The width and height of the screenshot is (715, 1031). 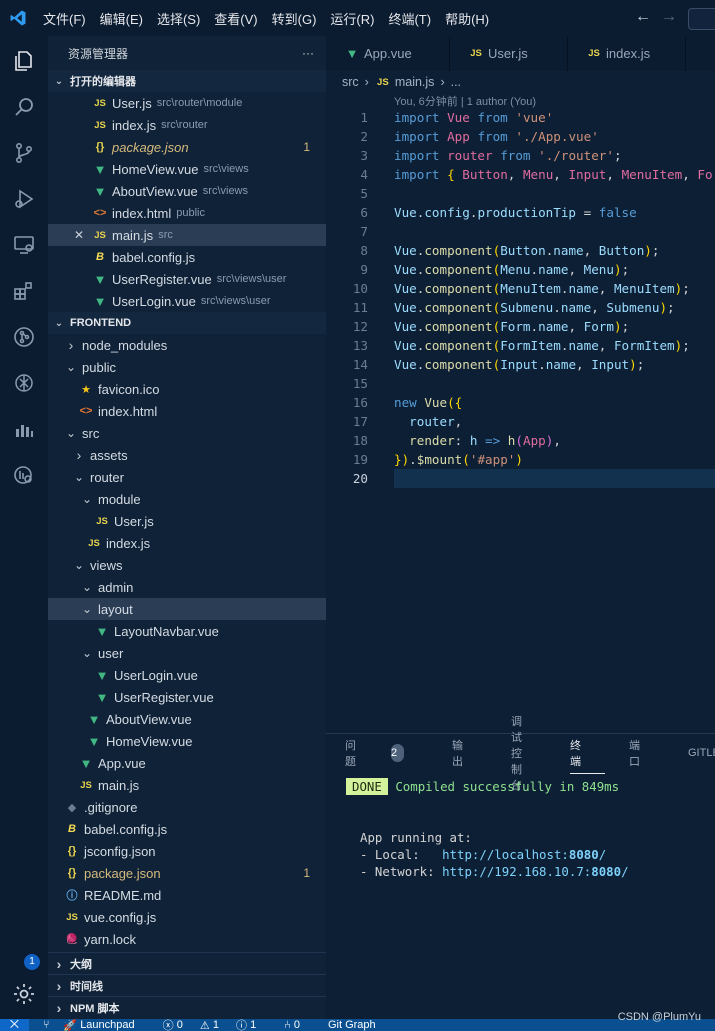 I want to click on sidebar-section-header: › 时间线, so click(x=187, y=985).